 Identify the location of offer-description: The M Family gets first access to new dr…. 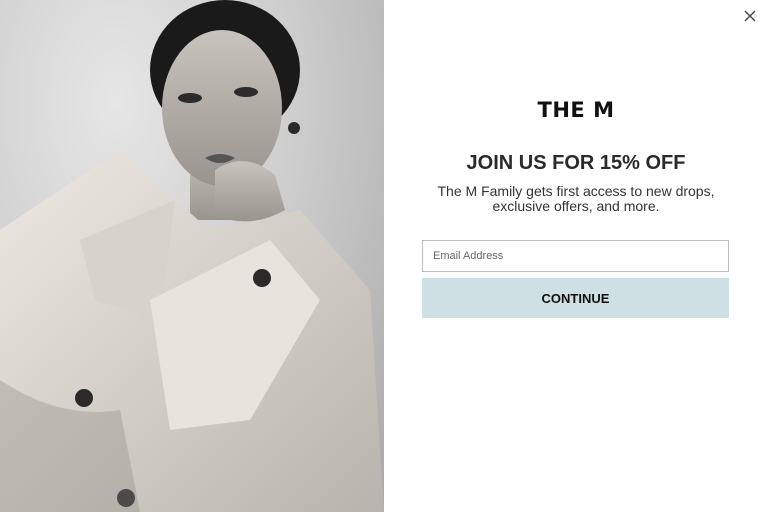
(576, 198).